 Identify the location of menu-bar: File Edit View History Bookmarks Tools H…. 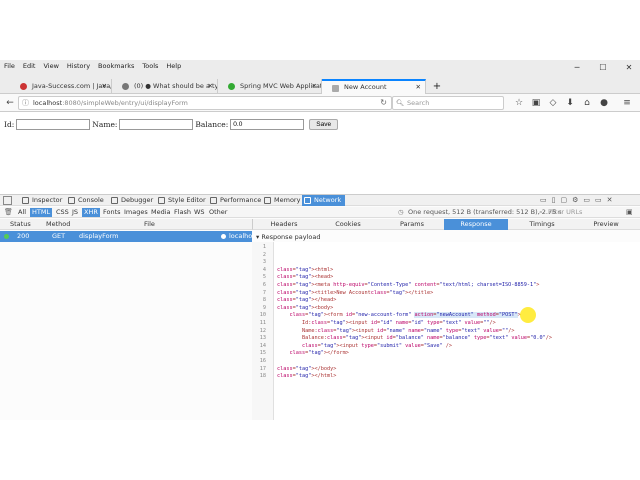
(92, 66).